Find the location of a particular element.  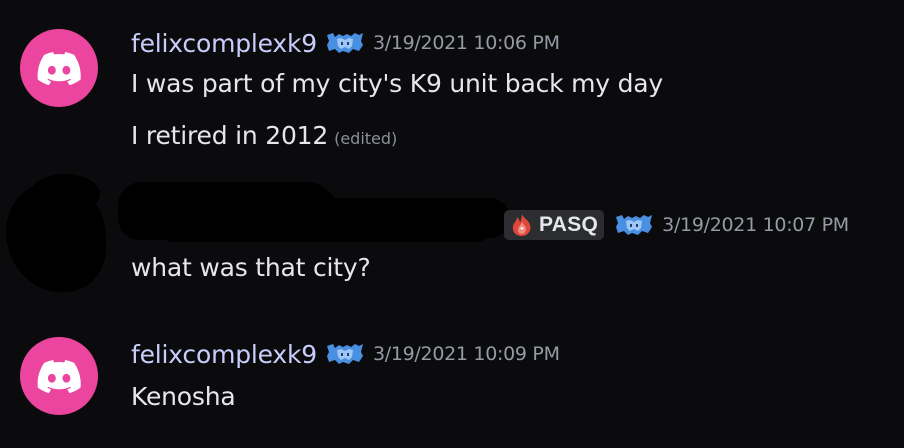

role-tag-label: PASQ is located at coordinates (569, 224).